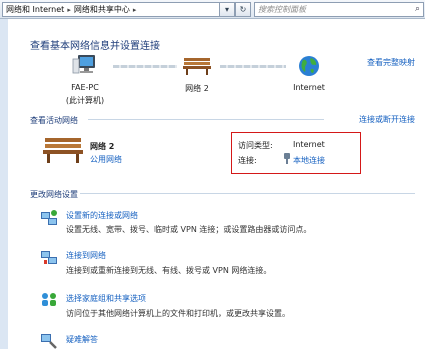 The height and width of the screenshot is (352, 425). Describe the element at coordinates (33, 9) in the screenshot. I see `breadcrumb-item-network-internet: 网络和 Internet` at that location.